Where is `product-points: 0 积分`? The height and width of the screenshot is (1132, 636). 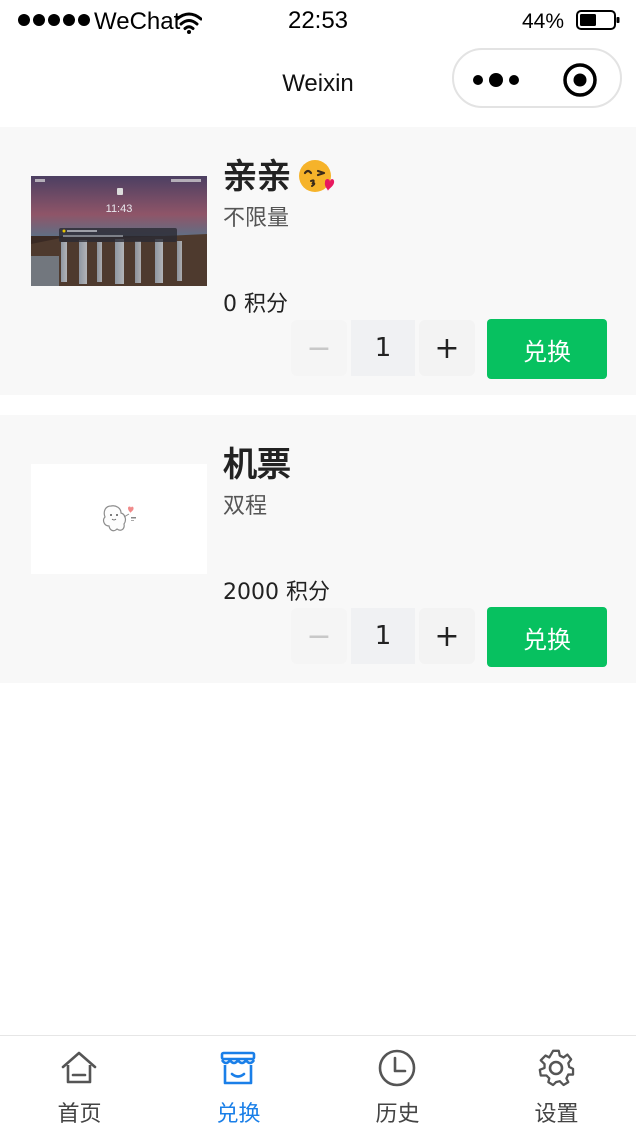 product-points: 0 积分 is located at coordinates (255, 304).